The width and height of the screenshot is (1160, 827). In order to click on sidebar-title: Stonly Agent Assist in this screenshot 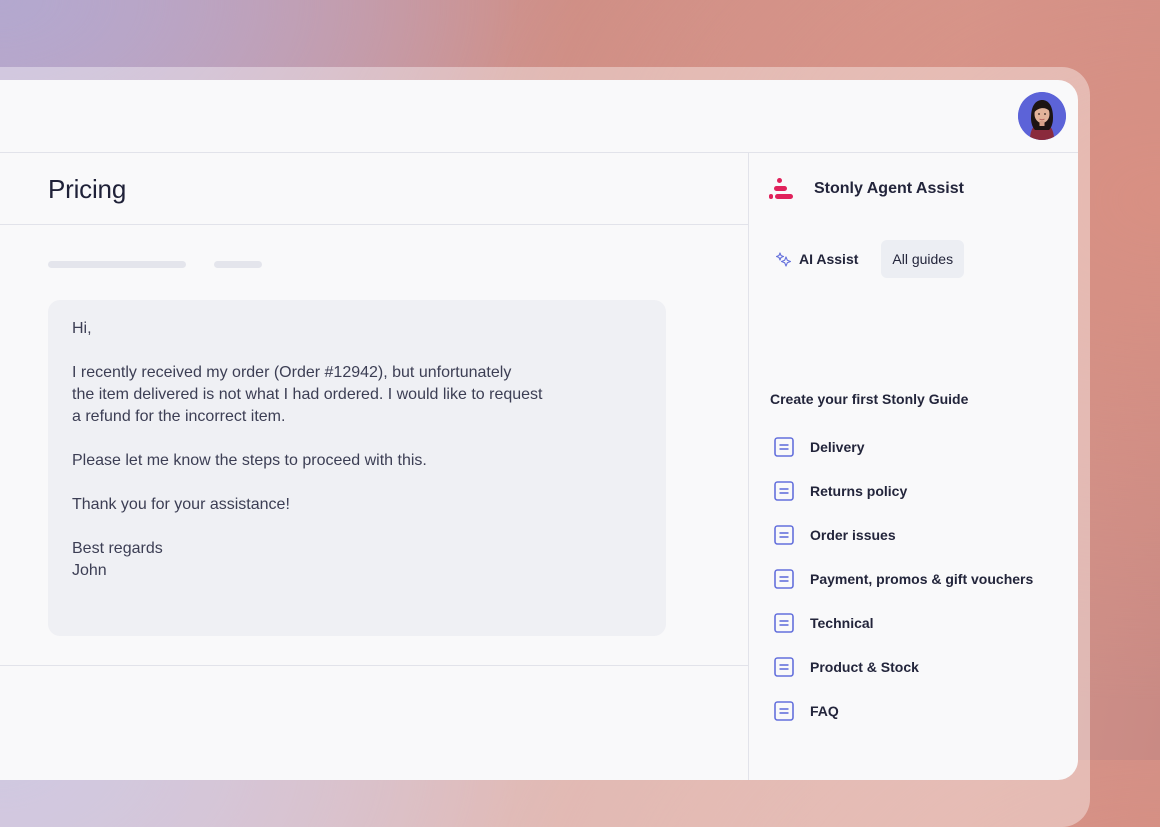, I will do `click(889, 188)`.